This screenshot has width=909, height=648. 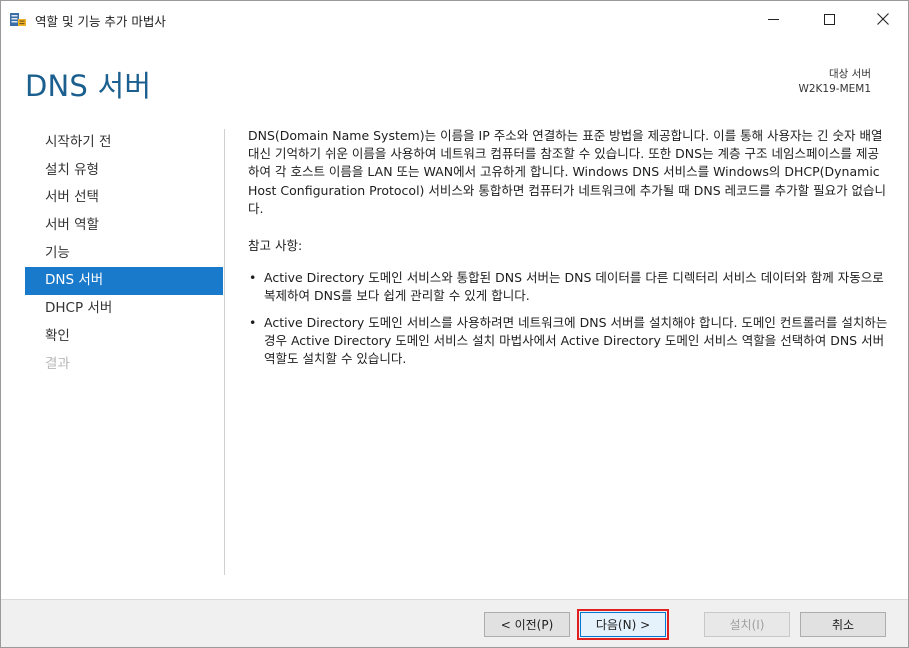 I want to click on notes-heading: 참고 사항:, so click(x=275, y=246).